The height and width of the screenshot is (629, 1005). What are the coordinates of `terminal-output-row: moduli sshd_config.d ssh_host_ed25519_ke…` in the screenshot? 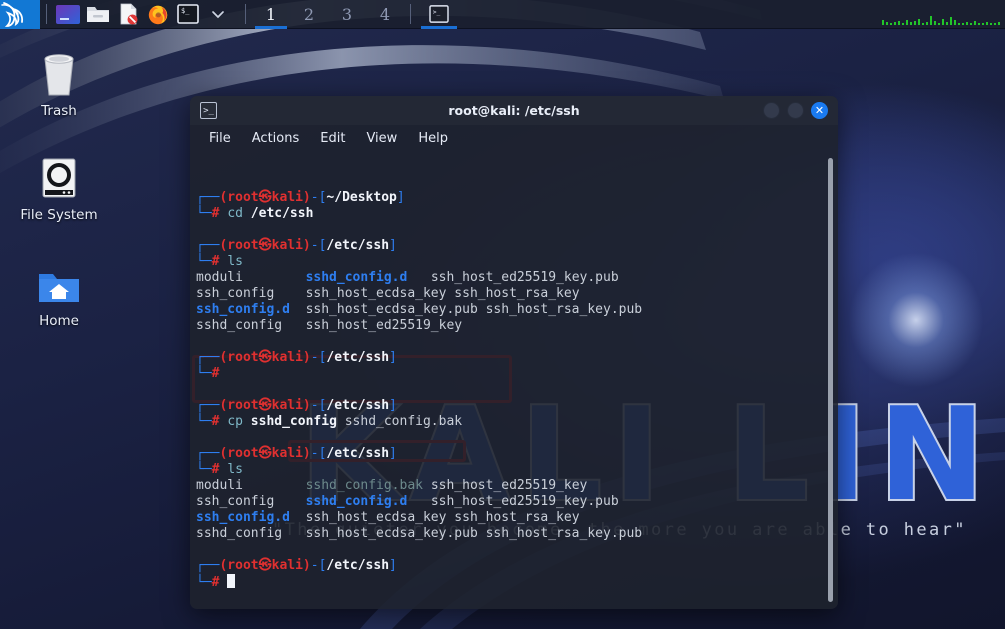 It's located at (407, 277).